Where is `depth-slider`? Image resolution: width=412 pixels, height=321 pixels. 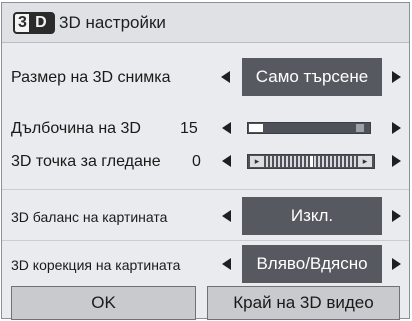
depth-slider is located at coordinates (309, 128).